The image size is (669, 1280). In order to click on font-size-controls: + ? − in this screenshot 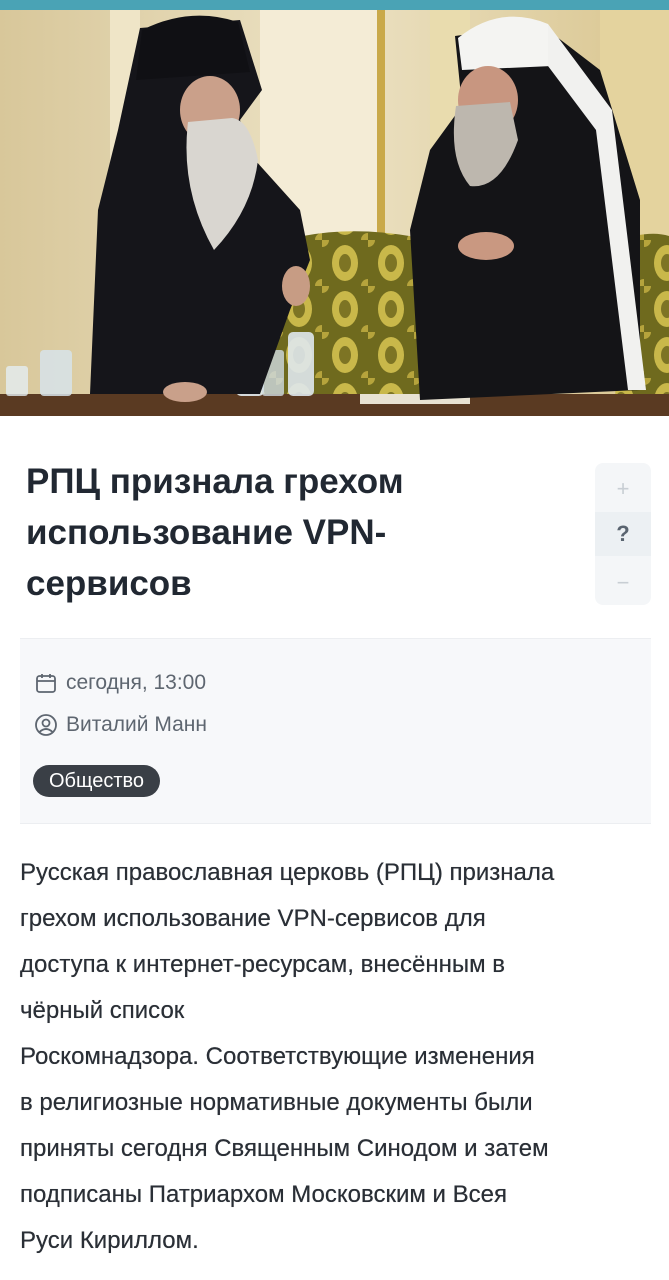, I will do `click(623, 534)`.